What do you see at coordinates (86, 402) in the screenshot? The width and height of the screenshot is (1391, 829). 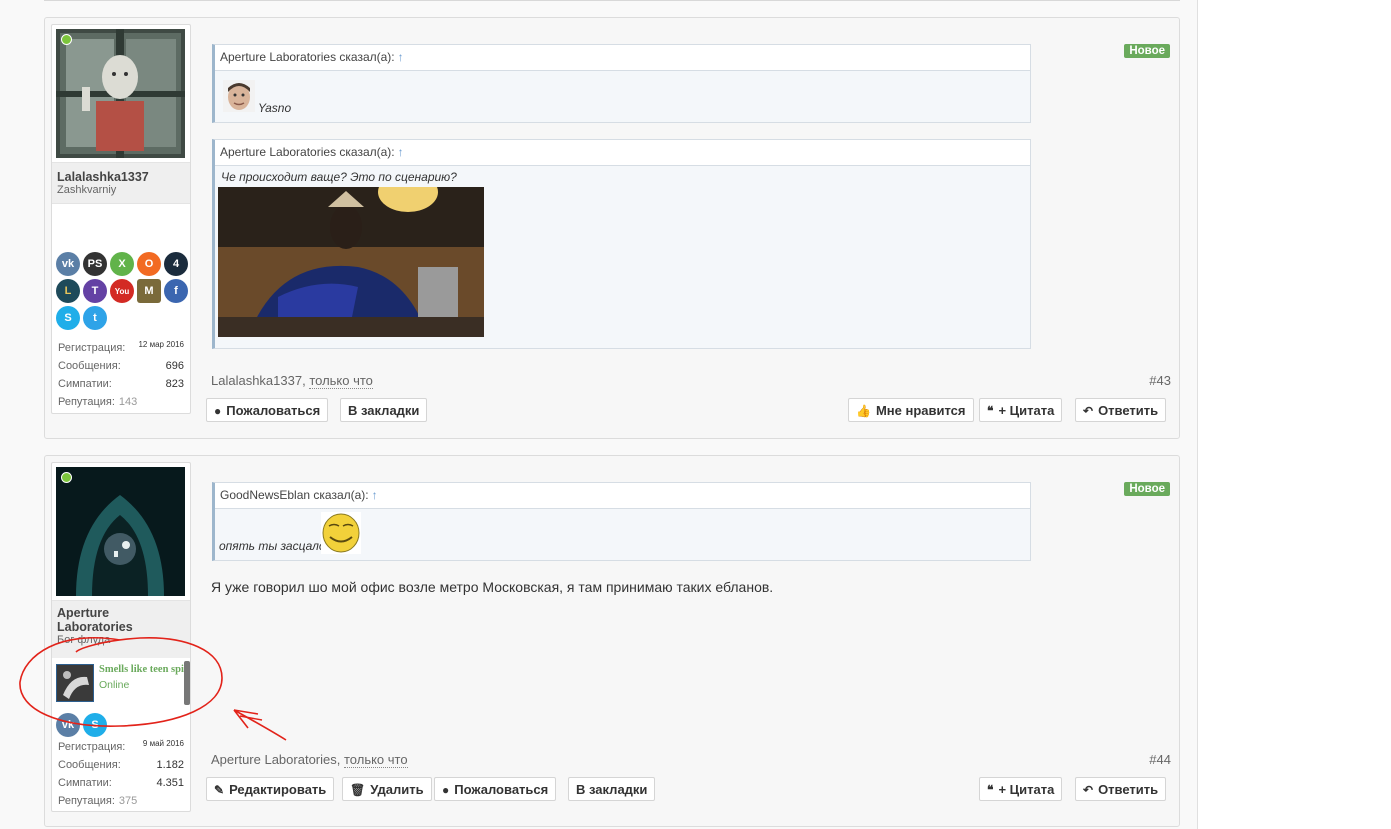 I see `stat-label: Репутация:` at bounding box center [86, 402].